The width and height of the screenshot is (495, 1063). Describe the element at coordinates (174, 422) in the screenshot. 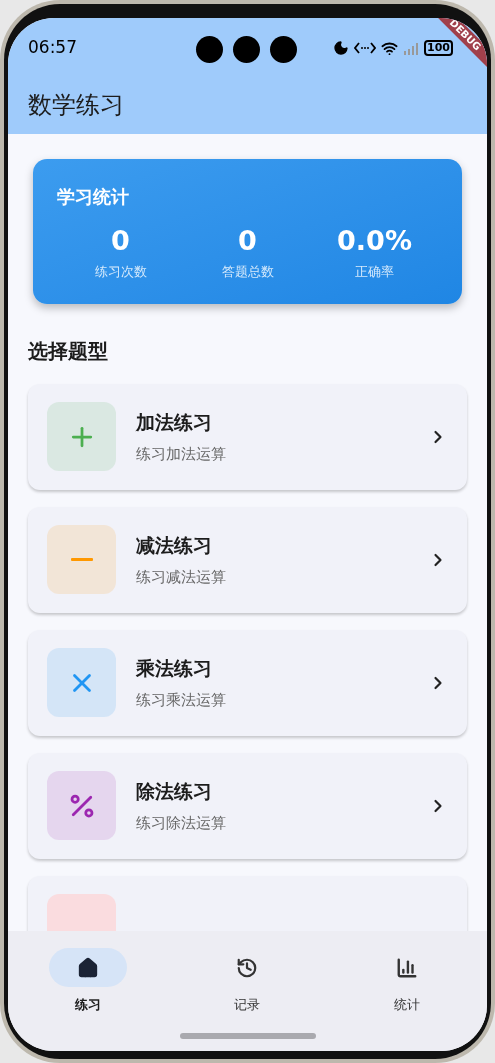

I see `practice-title: 加法练习` at that location.